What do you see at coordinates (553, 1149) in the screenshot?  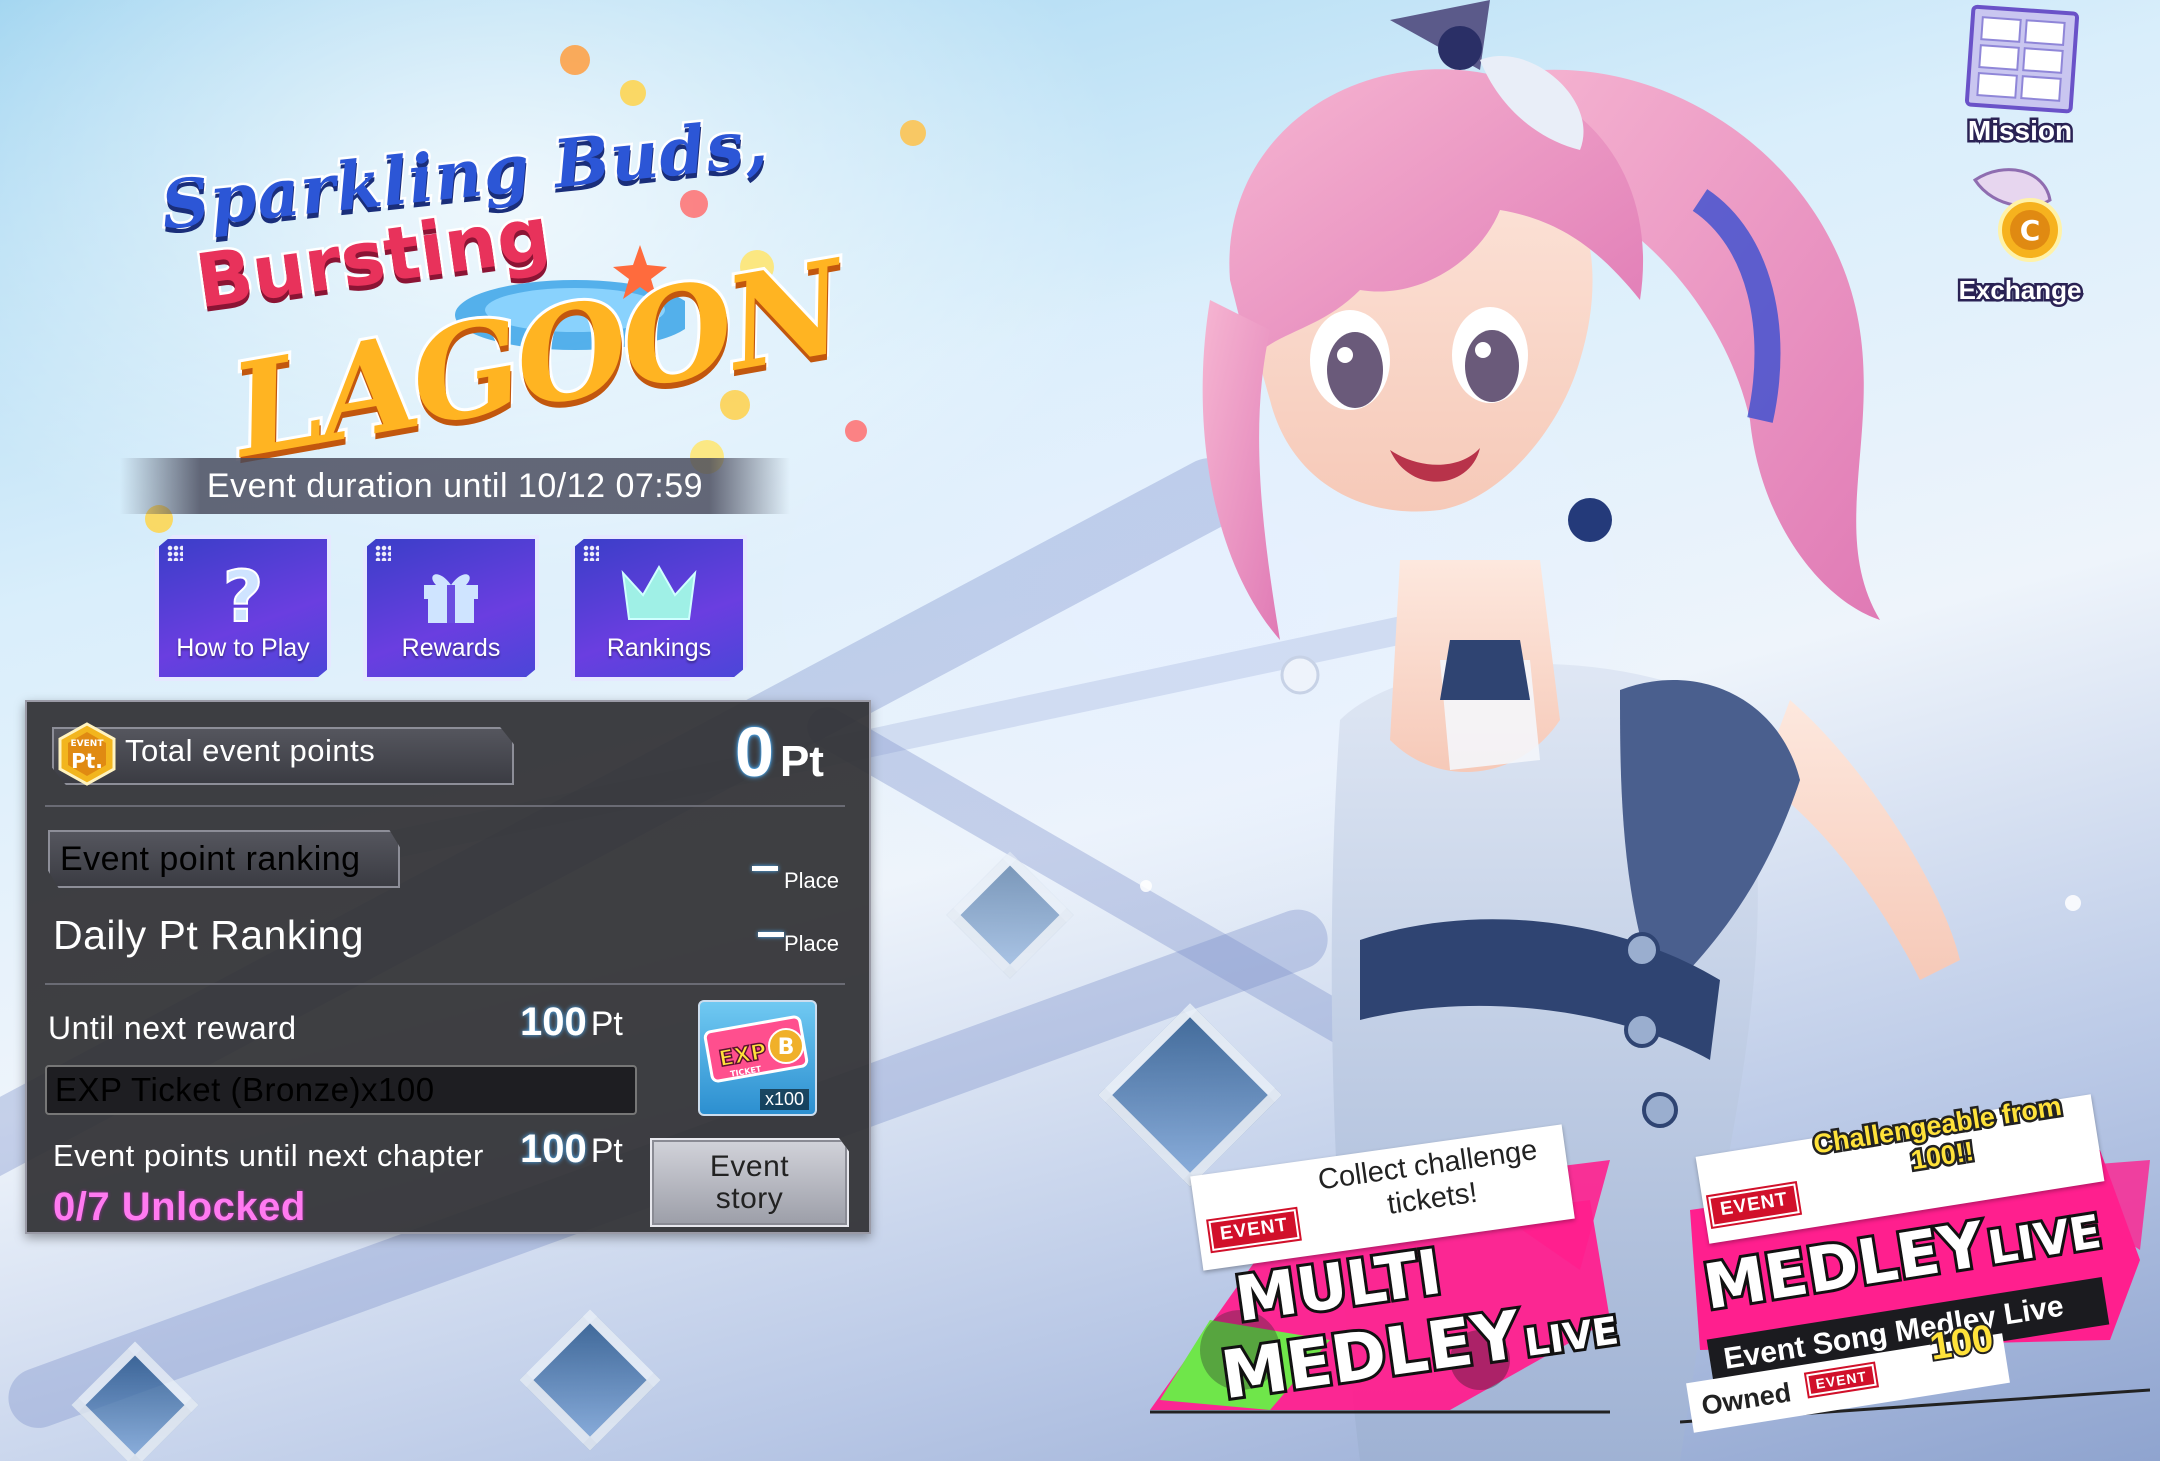 I see `next-chapter-value: 100` at bounding box center [553, 1149].